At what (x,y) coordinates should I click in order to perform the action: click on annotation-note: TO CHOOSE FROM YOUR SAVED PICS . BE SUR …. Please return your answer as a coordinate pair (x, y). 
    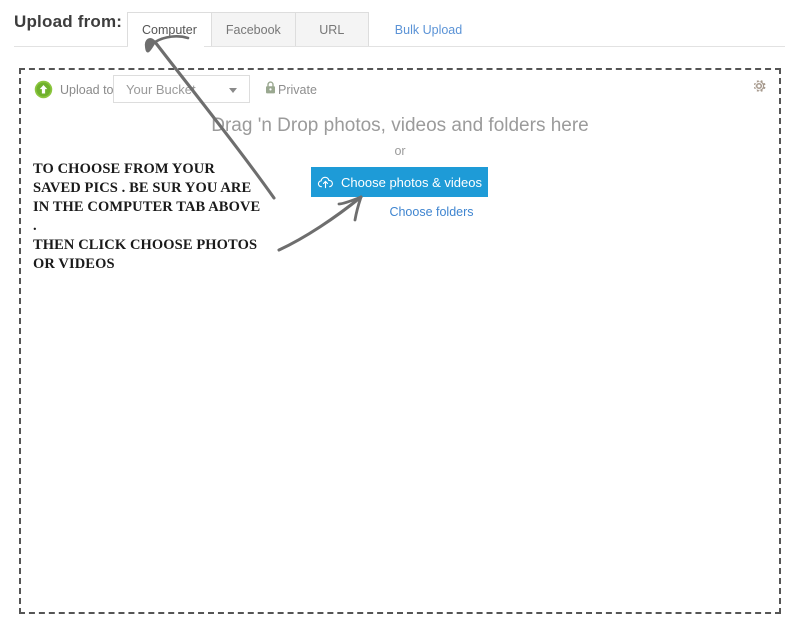
    Looking at the image, I should click on (163, 217).